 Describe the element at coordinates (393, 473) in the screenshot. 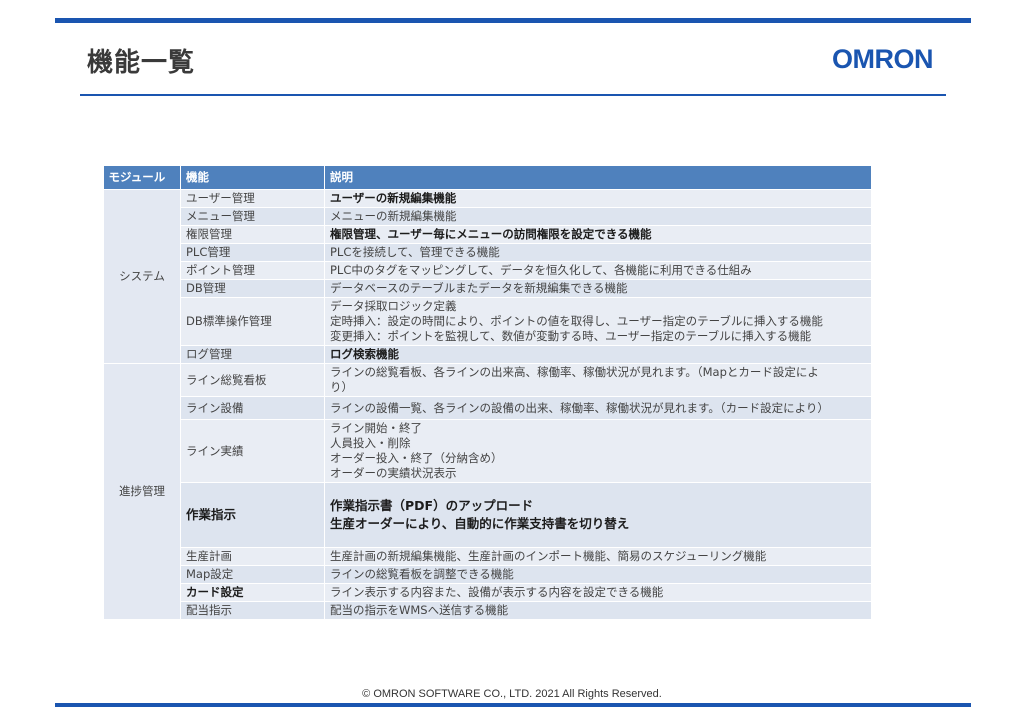

I see `description-line: オーダーの実績状況表示` at that location.